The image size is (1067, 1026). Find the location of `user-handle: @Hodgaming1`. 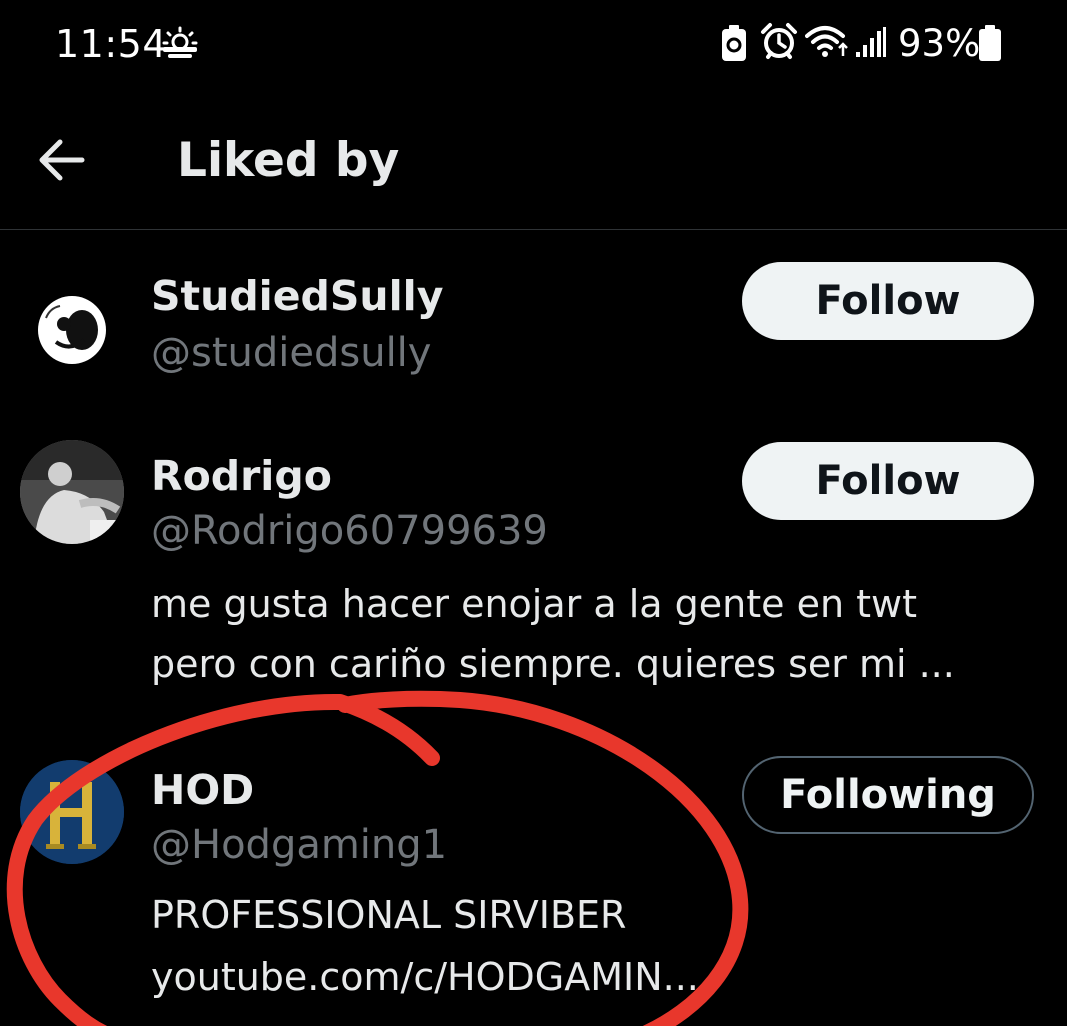

user-handle: @Hodgaming1 is located at coordinates (299, 845).